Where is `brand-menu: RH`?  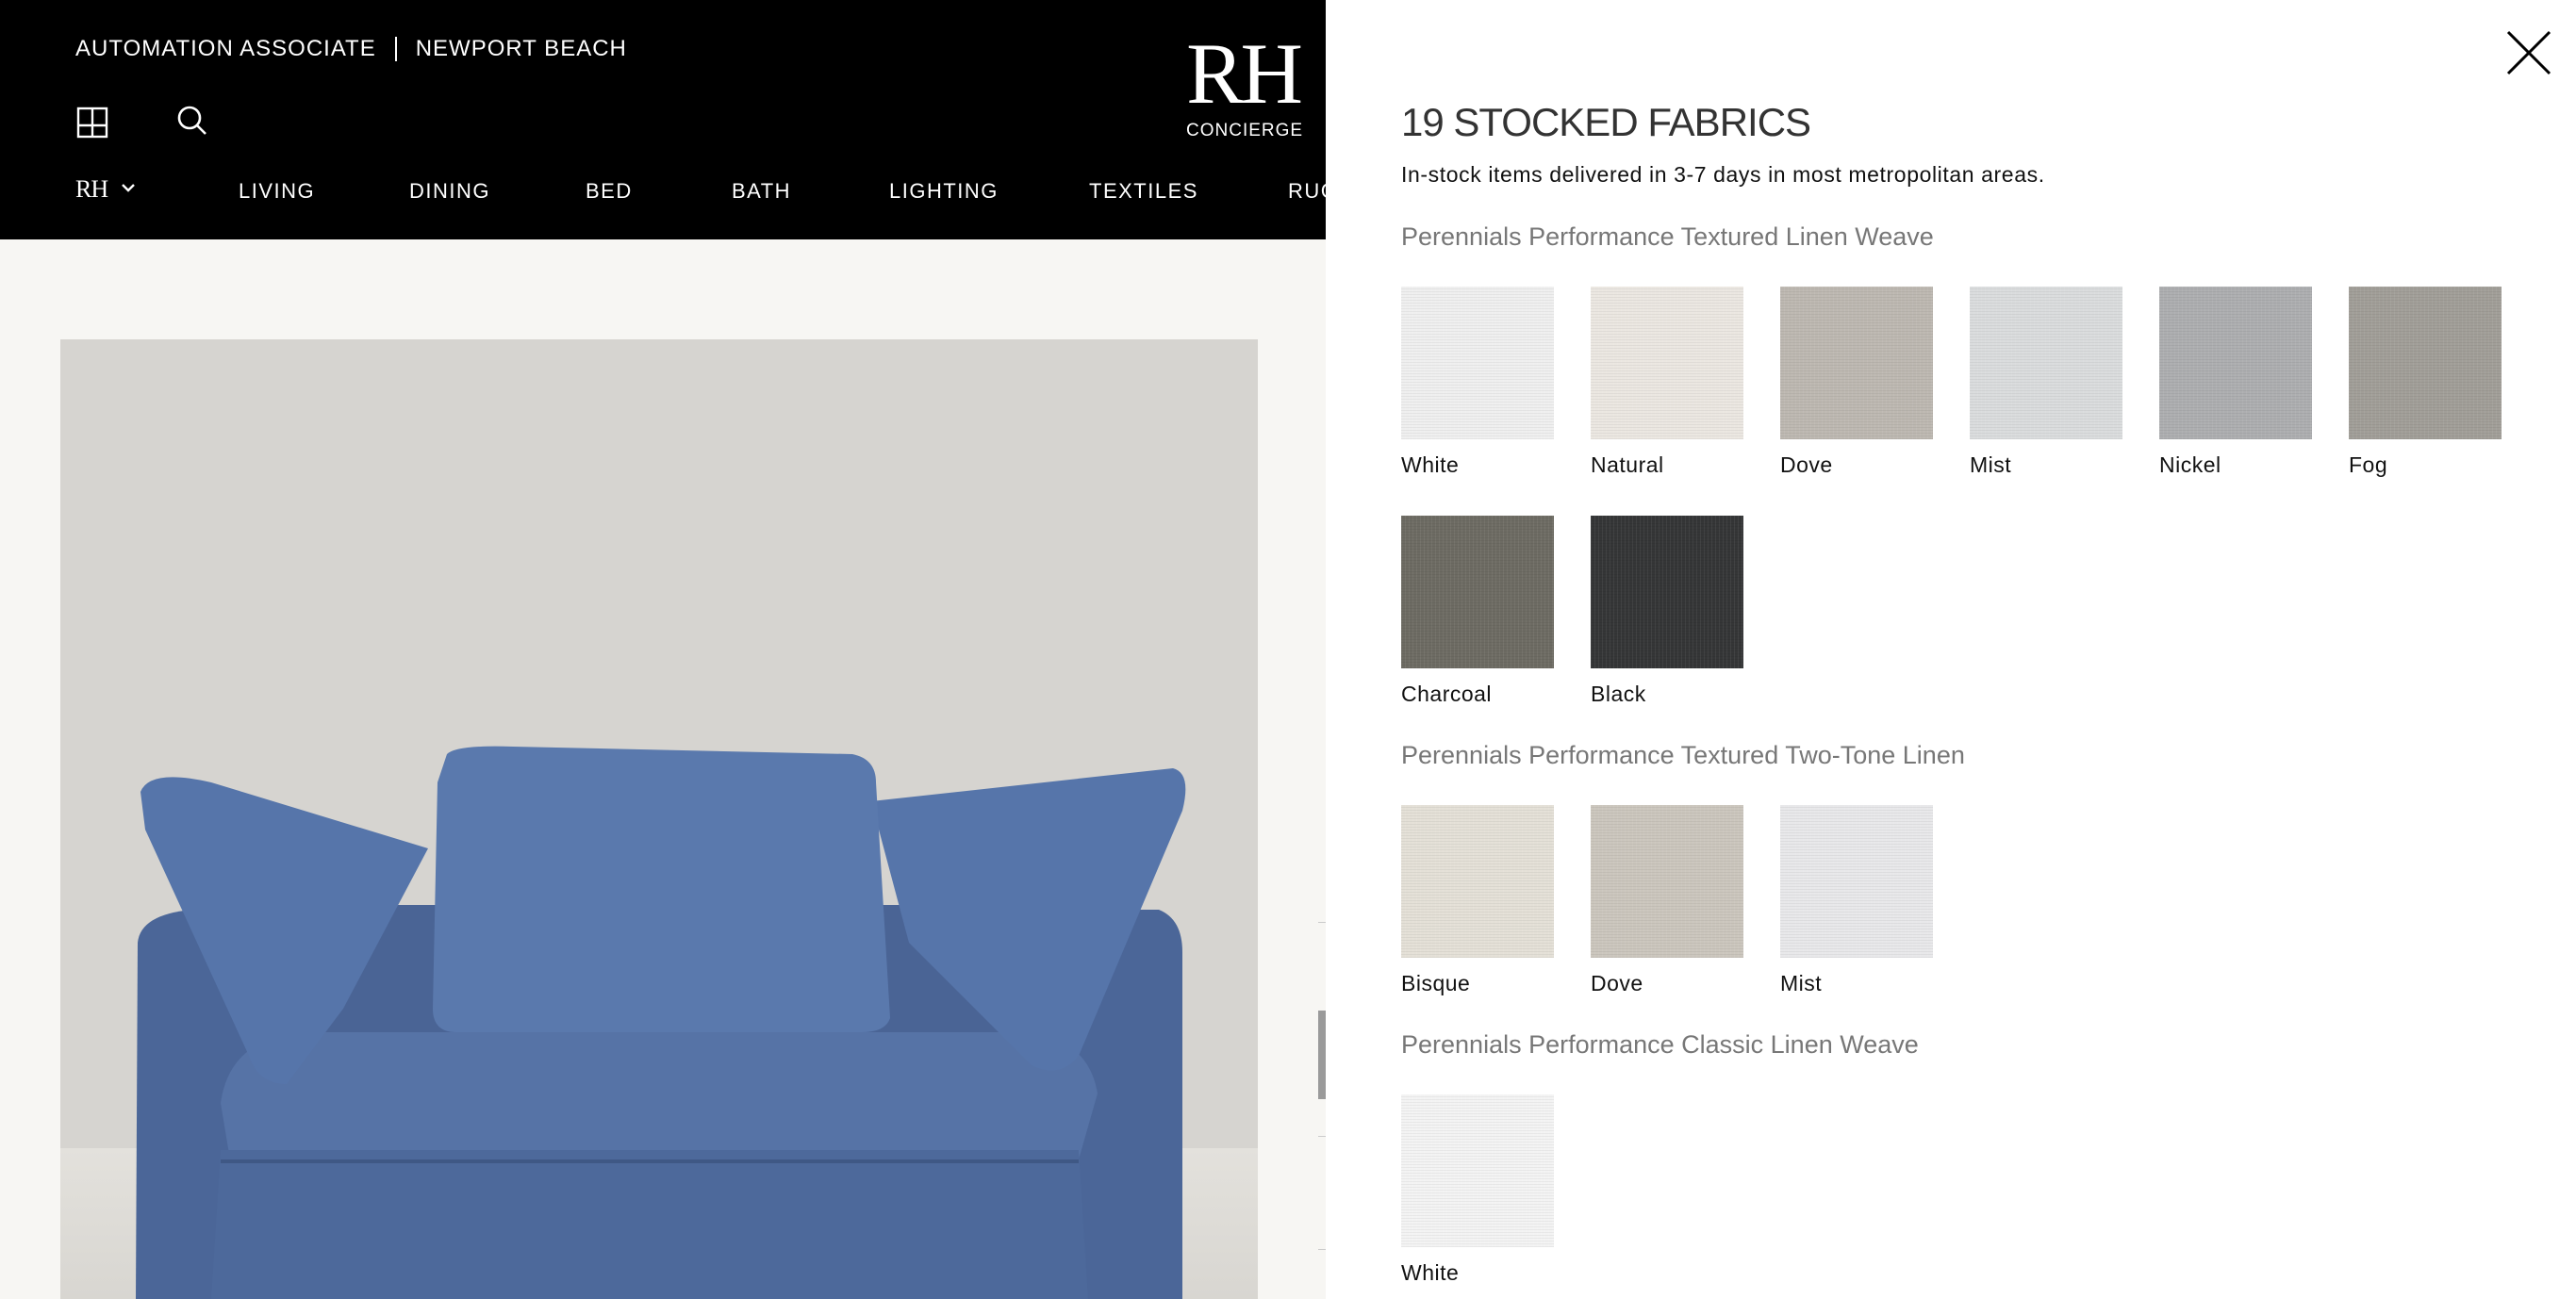 brand-menu: RH is located at coordinates (105, 189).